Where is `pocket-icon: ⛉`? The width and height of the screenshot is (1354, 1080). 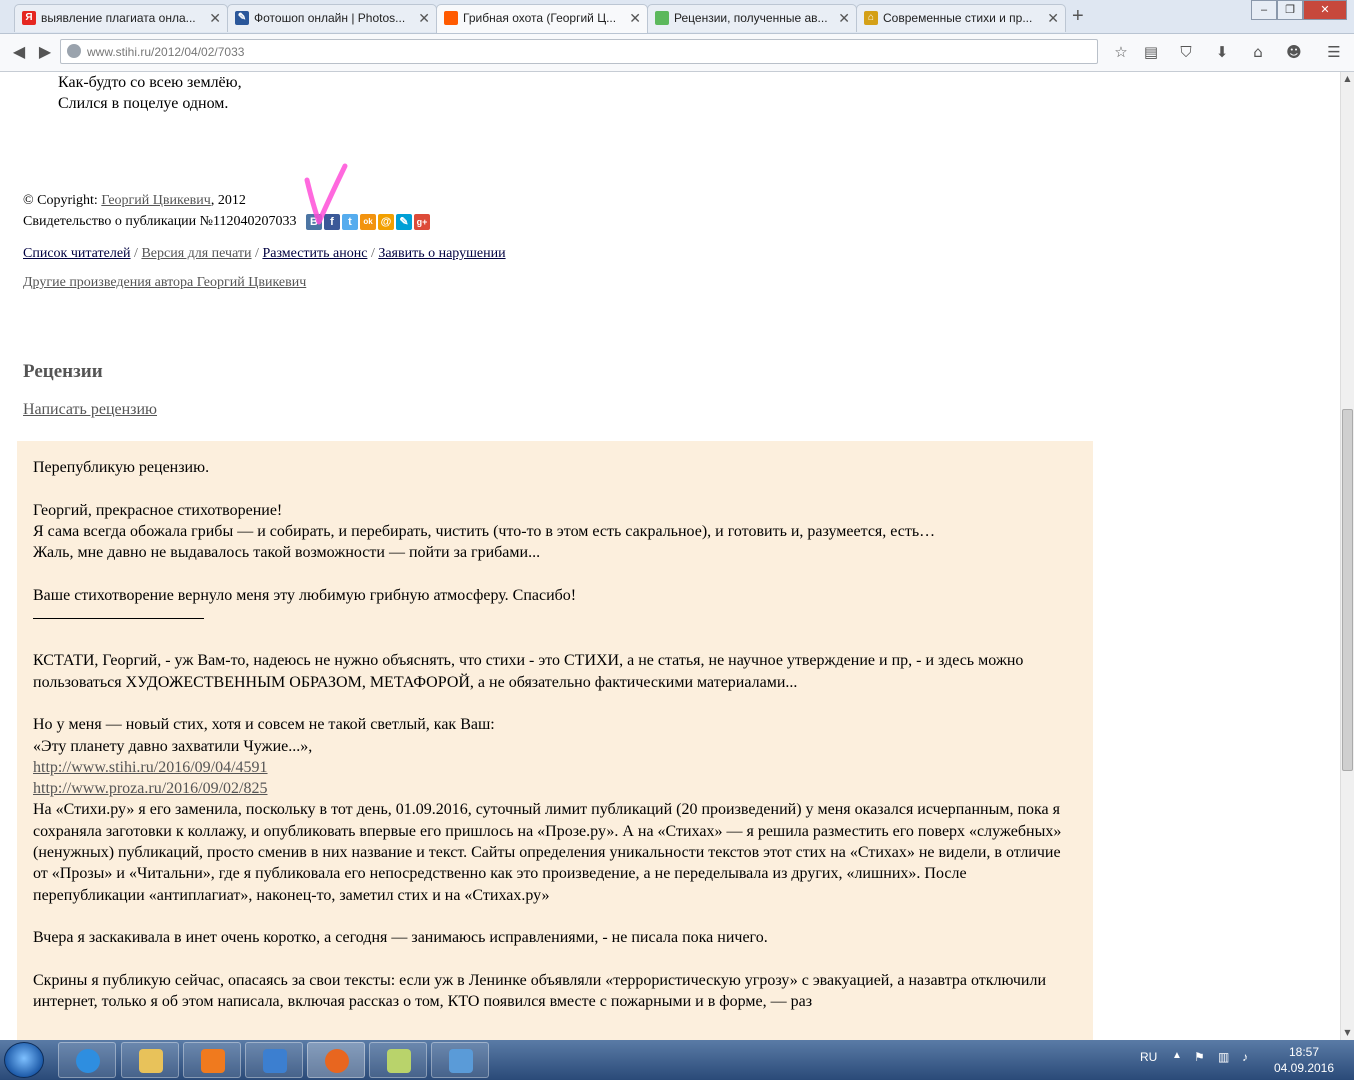 pocket-icon: ⛉ is located at coordinates (1186, 52).